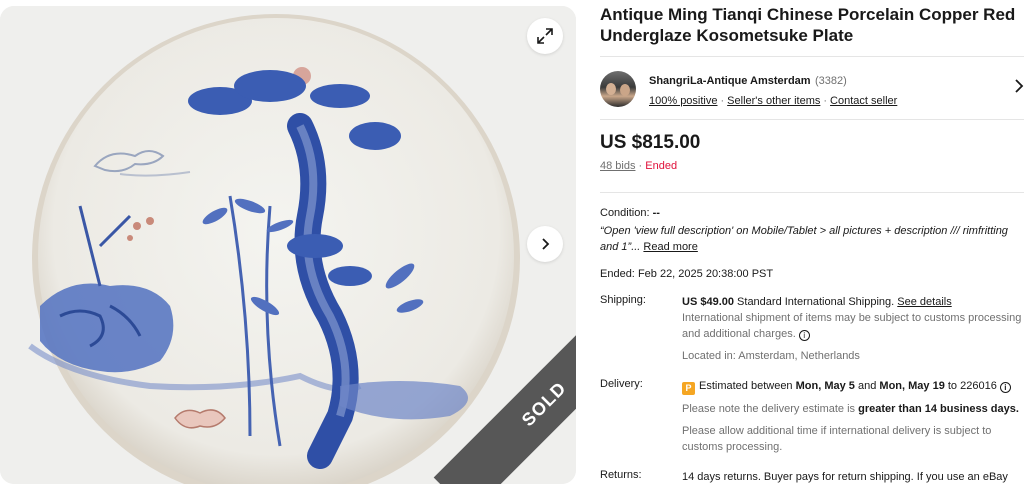  I want to click on bid-count-link: 48 bids, so click(617, 166).